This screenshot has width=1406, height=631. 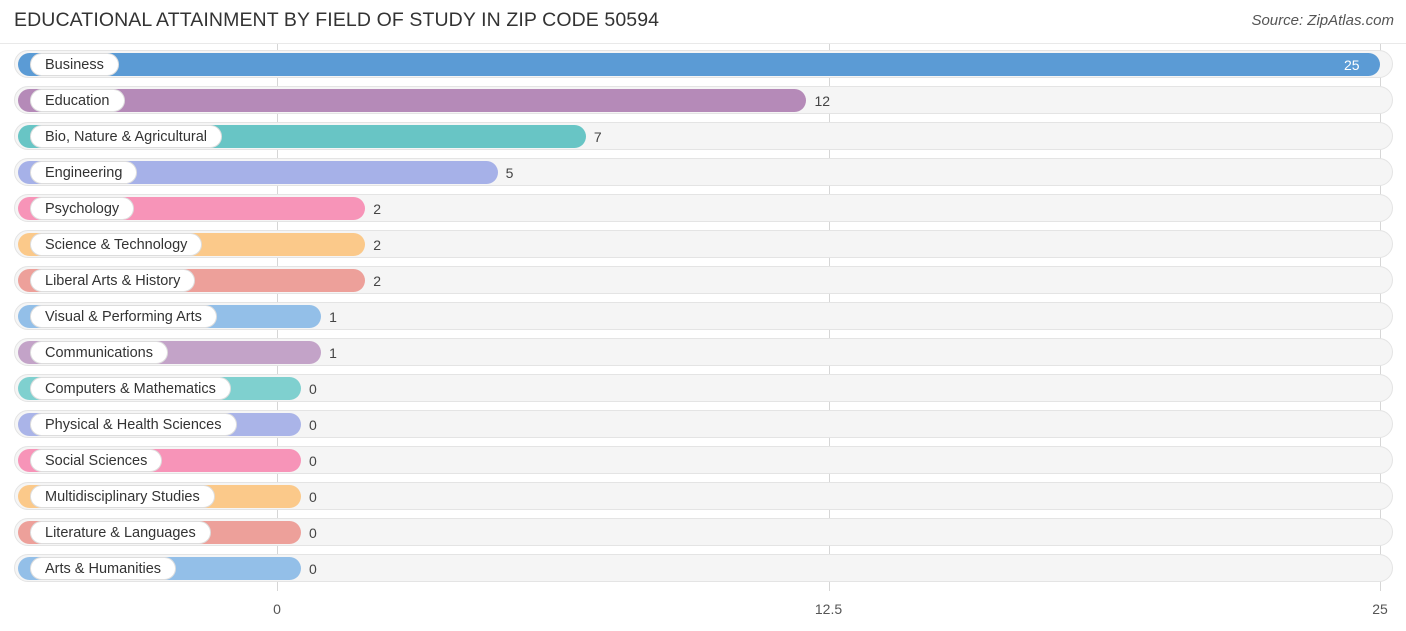 What do you see at coordinates (828, 609) in the screenshot?
I see `x-axis-tick-label: 12.5` at bounding box center [828, 609].